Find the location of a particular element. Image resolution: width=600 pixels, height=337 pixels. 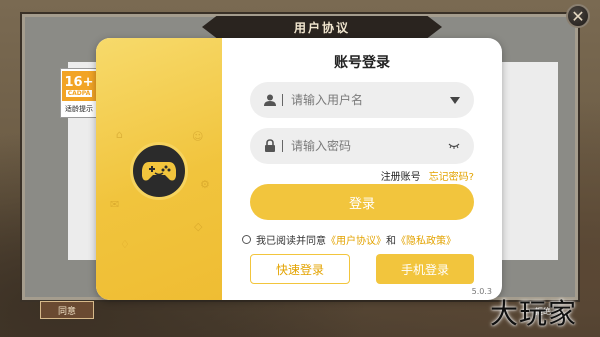

agreement-prefix: 我已阅读并同意 is located at coordinates (291, 241).